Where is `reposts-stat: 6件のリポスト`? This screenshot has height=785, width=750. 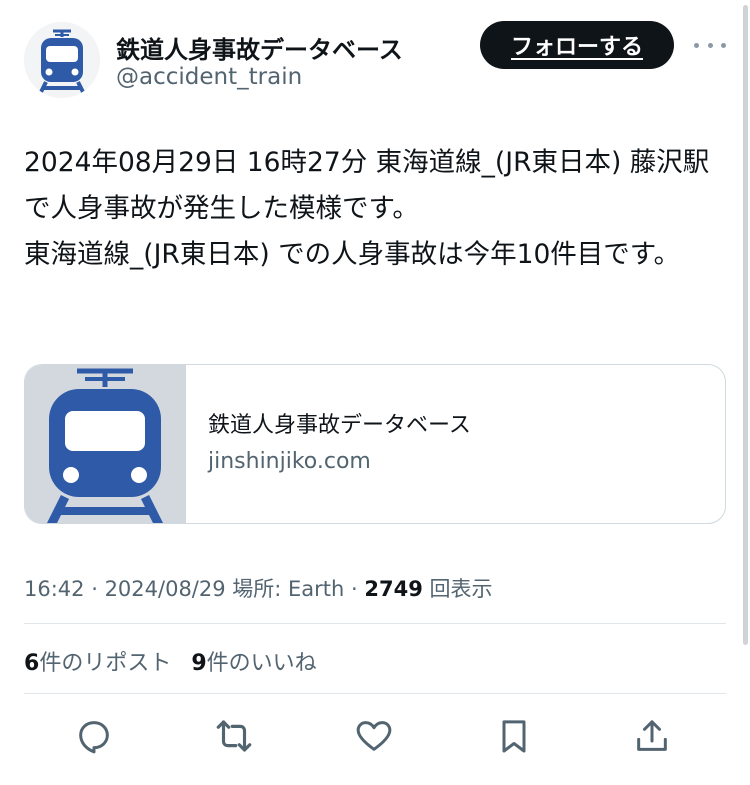 reposts-stat: 6件のリポスト is located at coordinates (97, 663).